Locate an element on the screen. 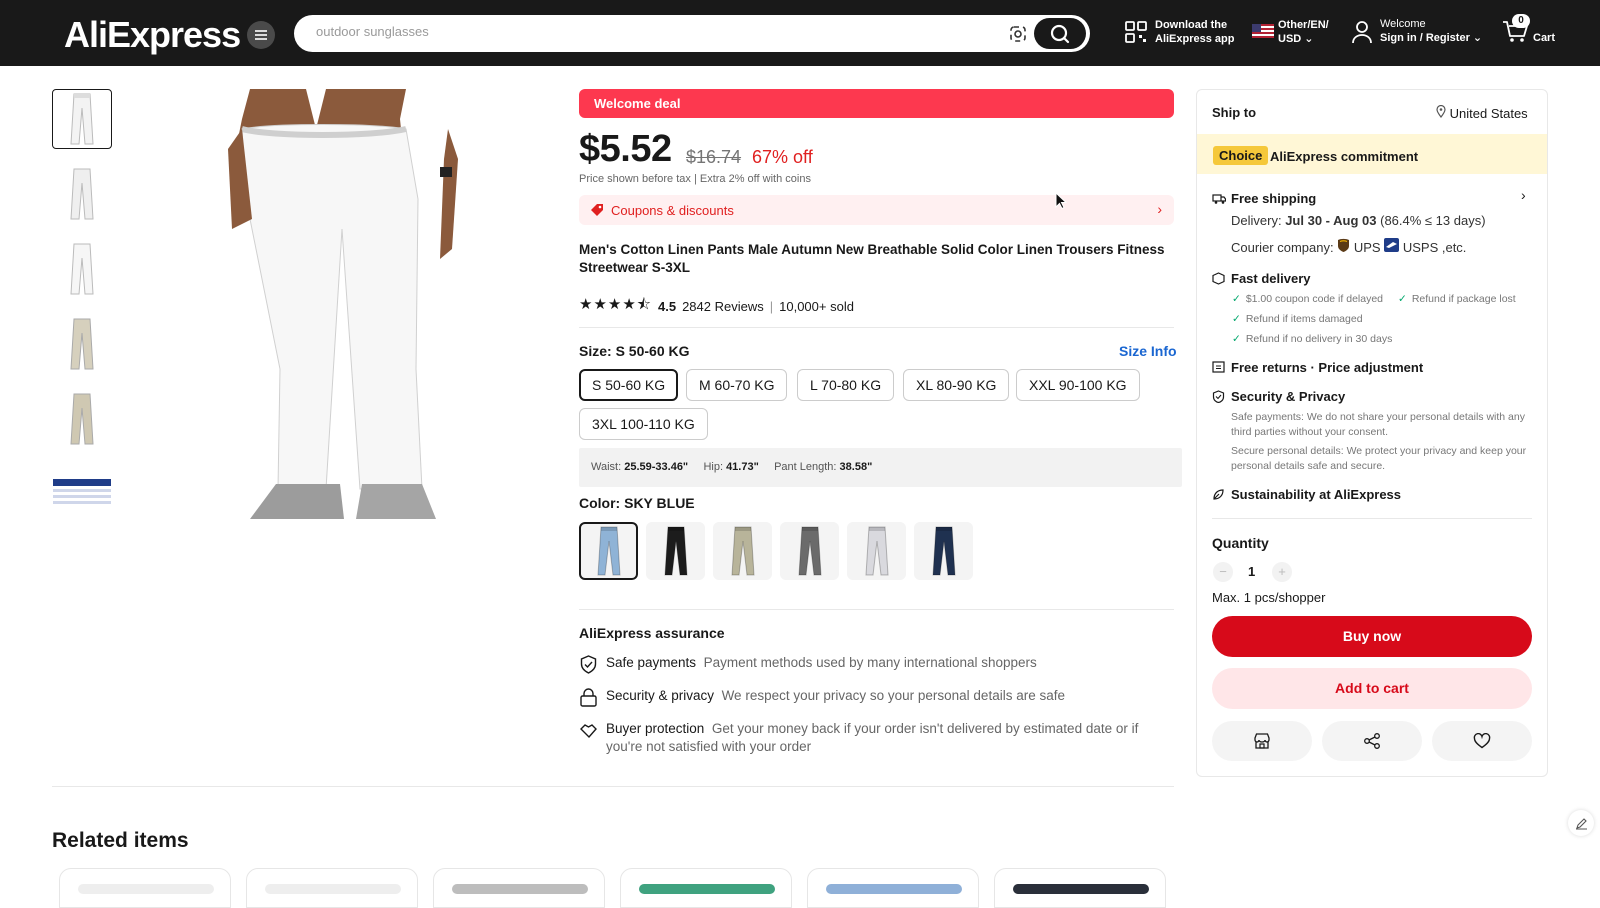 The image size is (1600, 908). search-button is located at coordinates (1060, 33).